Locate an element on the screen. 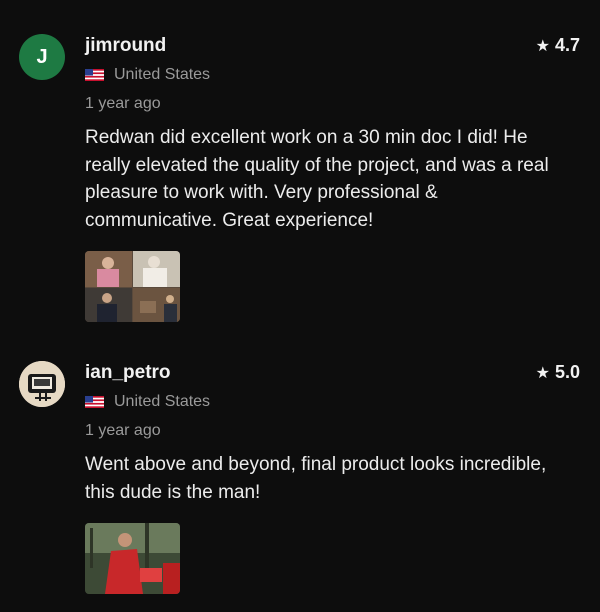 This screenshot has width=600, height=612. rating: ★ 4.7 is located at coordinates (558, 45).